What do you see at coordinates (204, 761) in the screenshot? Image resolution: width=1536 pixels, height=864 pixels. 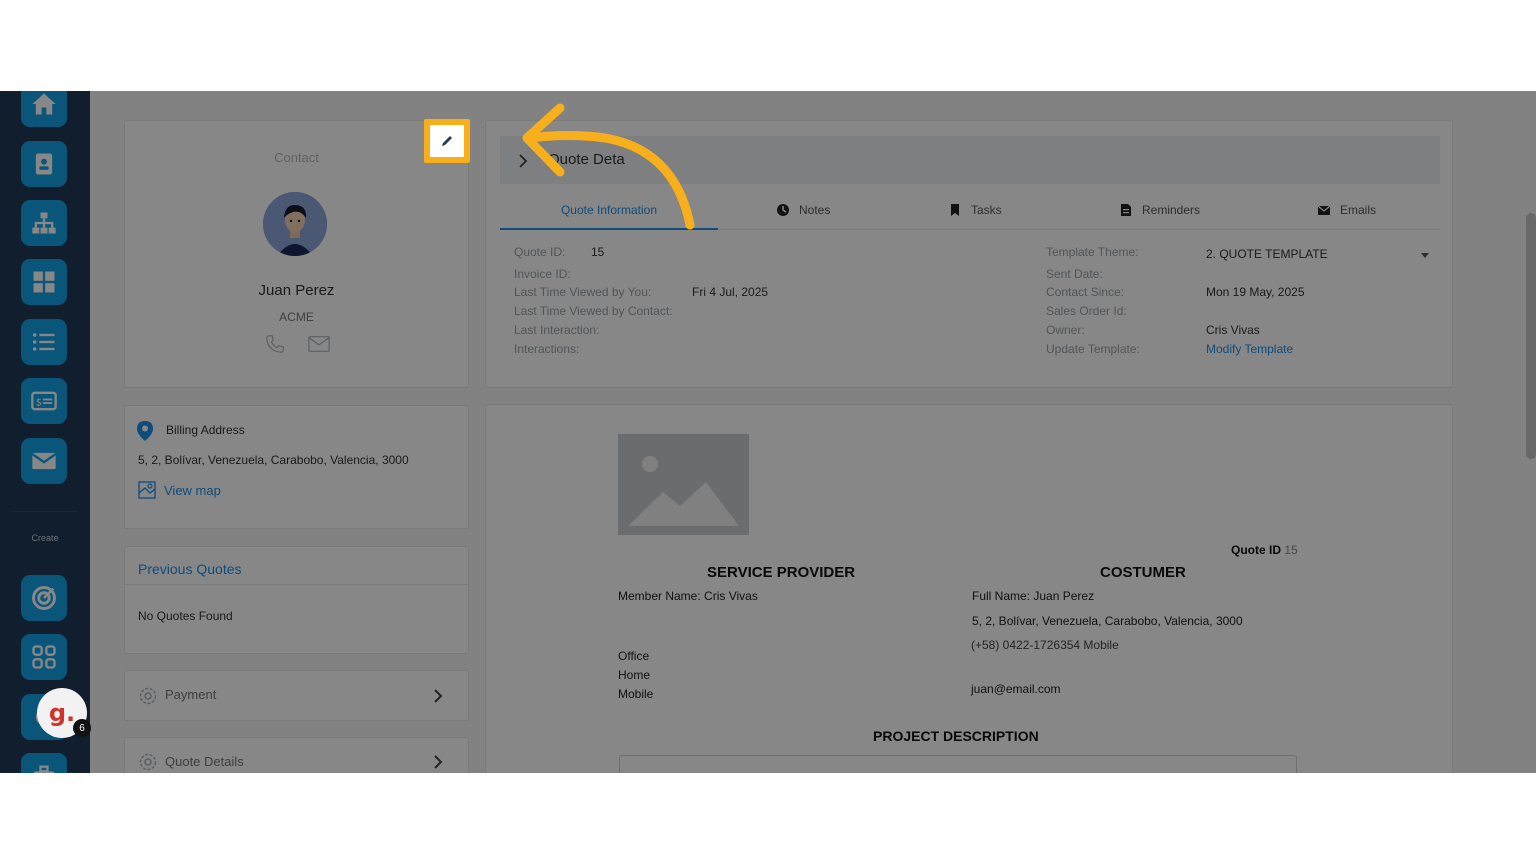 I see `quote-details-label: Quote Details` at bounding box center [204, 761].